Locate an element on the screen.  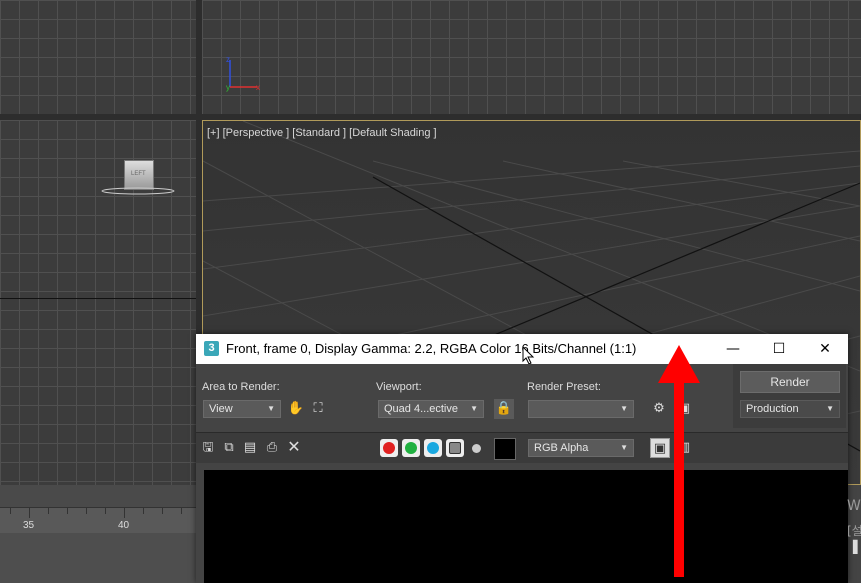
desktop-edge-text: W is located at coordinates (854, 506).